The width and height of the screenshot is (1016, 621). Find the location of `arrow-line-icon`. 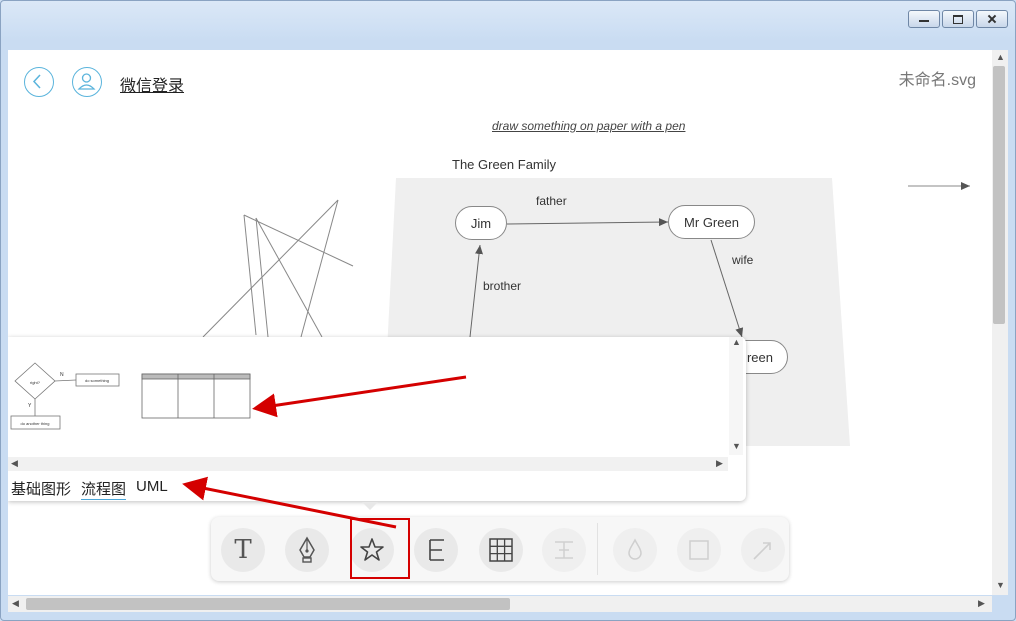

arrow-line-icon is located at coordinates (762, 551).